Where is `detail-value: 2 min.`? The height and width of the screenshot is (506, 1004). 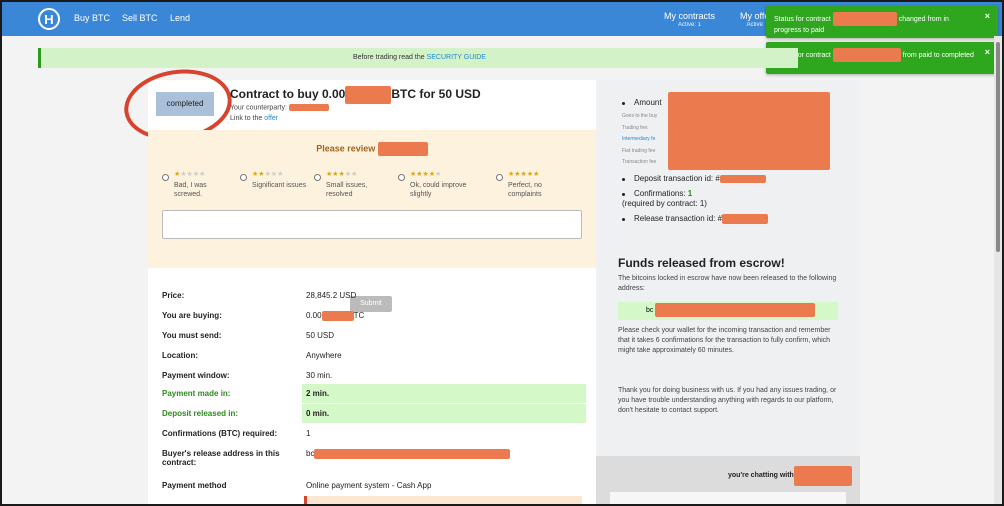
detail-value: 2 min. is located at coordinates (317, 393).